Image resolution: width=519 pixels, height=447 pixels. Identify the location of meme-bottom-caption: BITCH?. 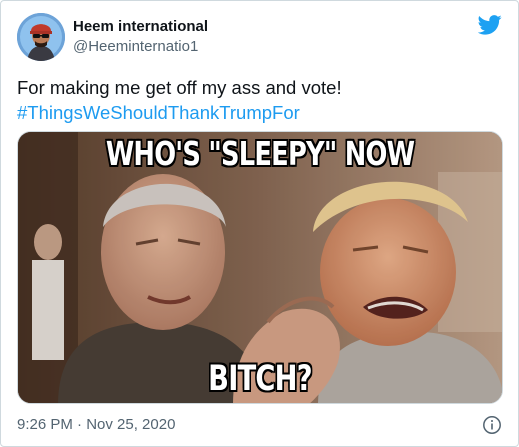
(260, 379).